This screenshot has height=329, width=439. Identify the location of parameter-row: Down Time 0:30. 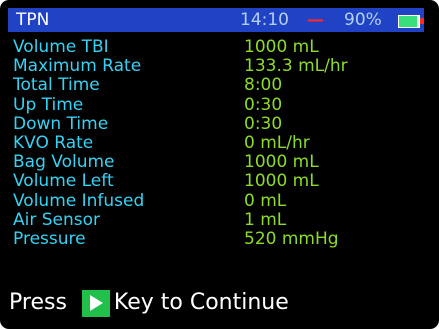
(218, 123).